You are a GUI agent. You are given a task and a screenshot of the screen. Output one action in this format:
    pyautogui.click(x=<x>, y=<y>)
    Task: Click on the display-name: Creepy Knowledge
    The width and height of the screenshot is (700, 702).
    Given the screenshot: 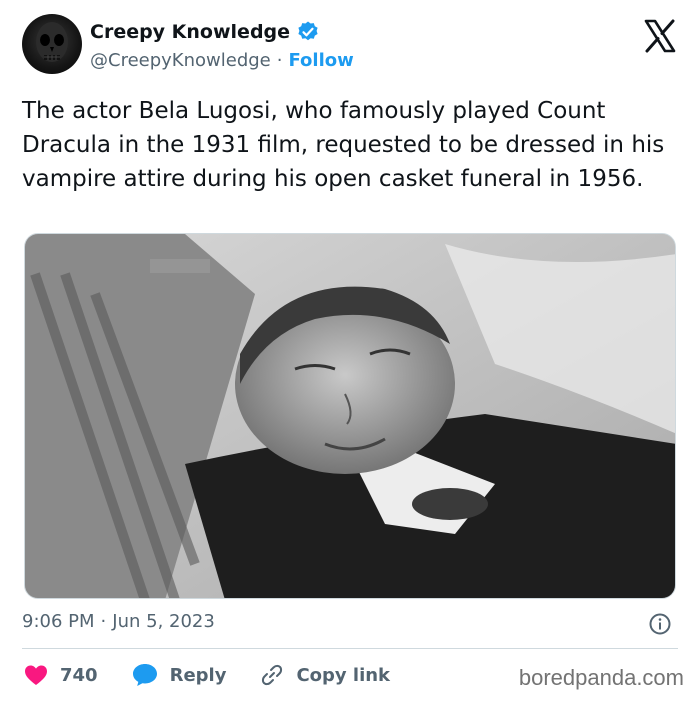 What is the action you would take?
    pyautogui.click(x=190, y=32)
    